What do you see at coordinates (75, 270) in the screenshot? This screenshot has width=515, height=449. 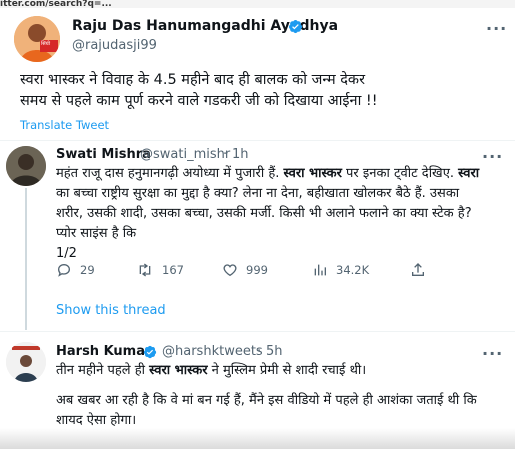 I see `reply-button: 29` at bounding box center [75, 270].